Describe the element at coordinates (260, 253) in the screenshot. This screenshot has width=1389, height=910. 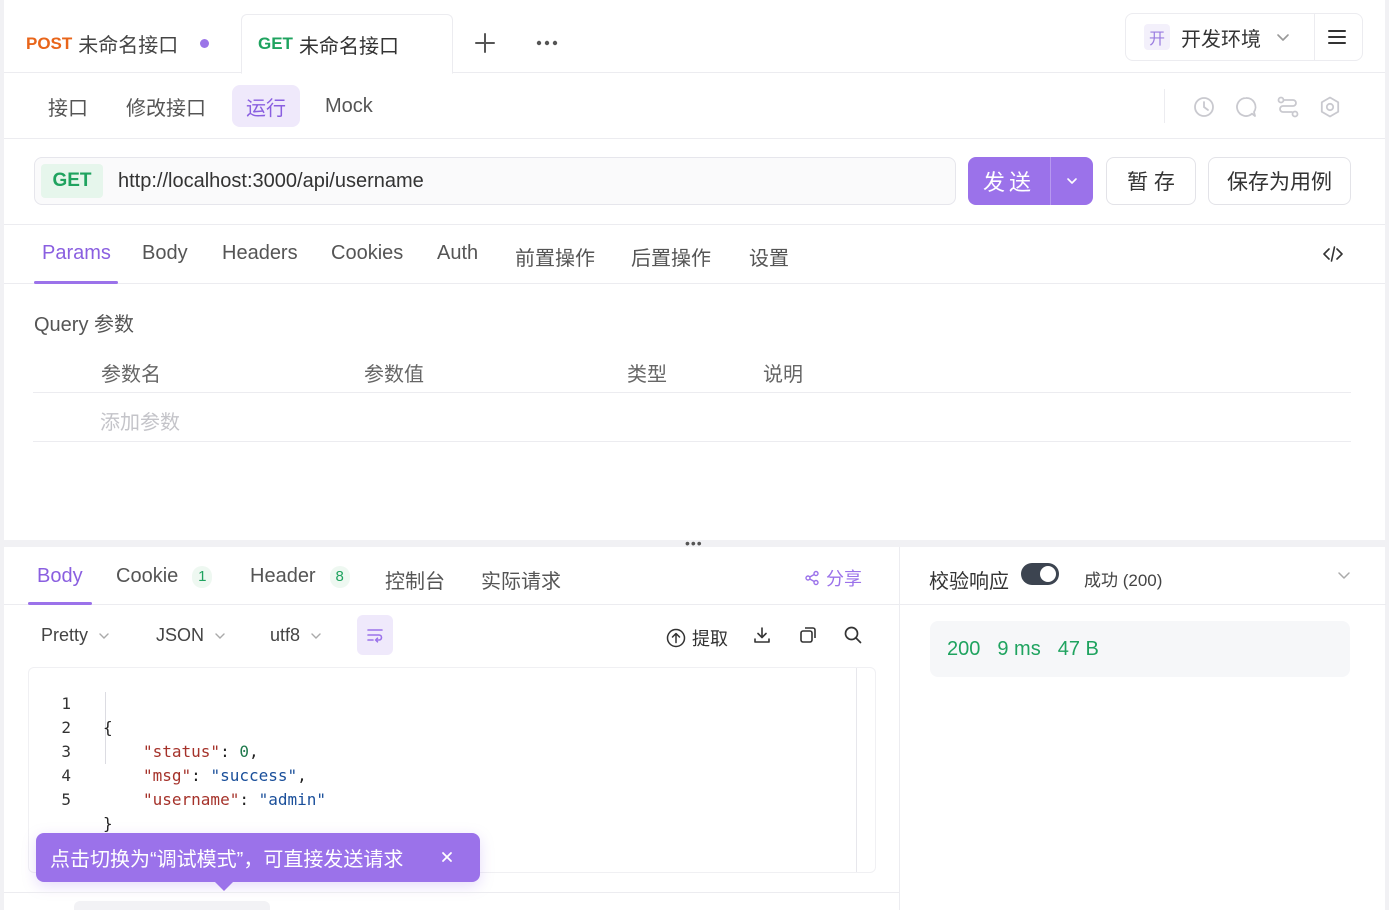
I see `tab-headers: Headers` at that location.